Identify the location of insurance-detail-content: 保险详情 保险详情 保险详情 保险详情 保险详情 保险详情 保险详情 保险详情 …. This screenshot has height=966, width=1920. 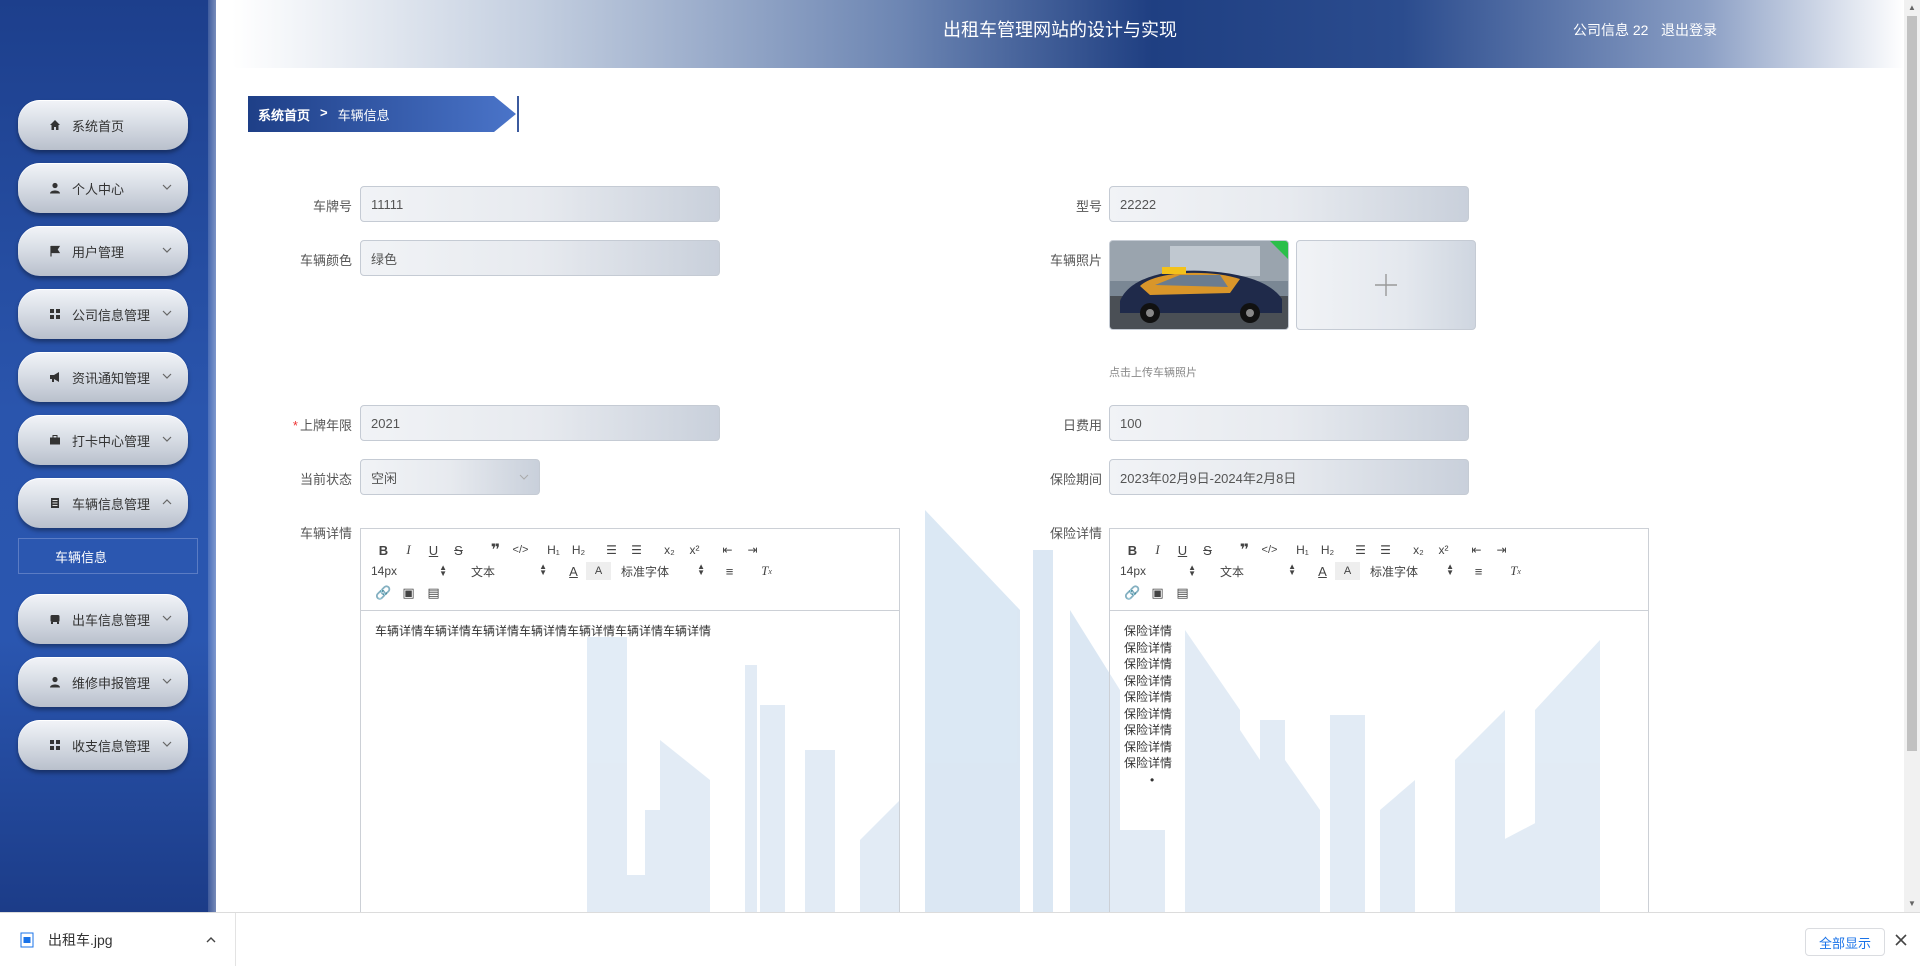
(1379, 705).